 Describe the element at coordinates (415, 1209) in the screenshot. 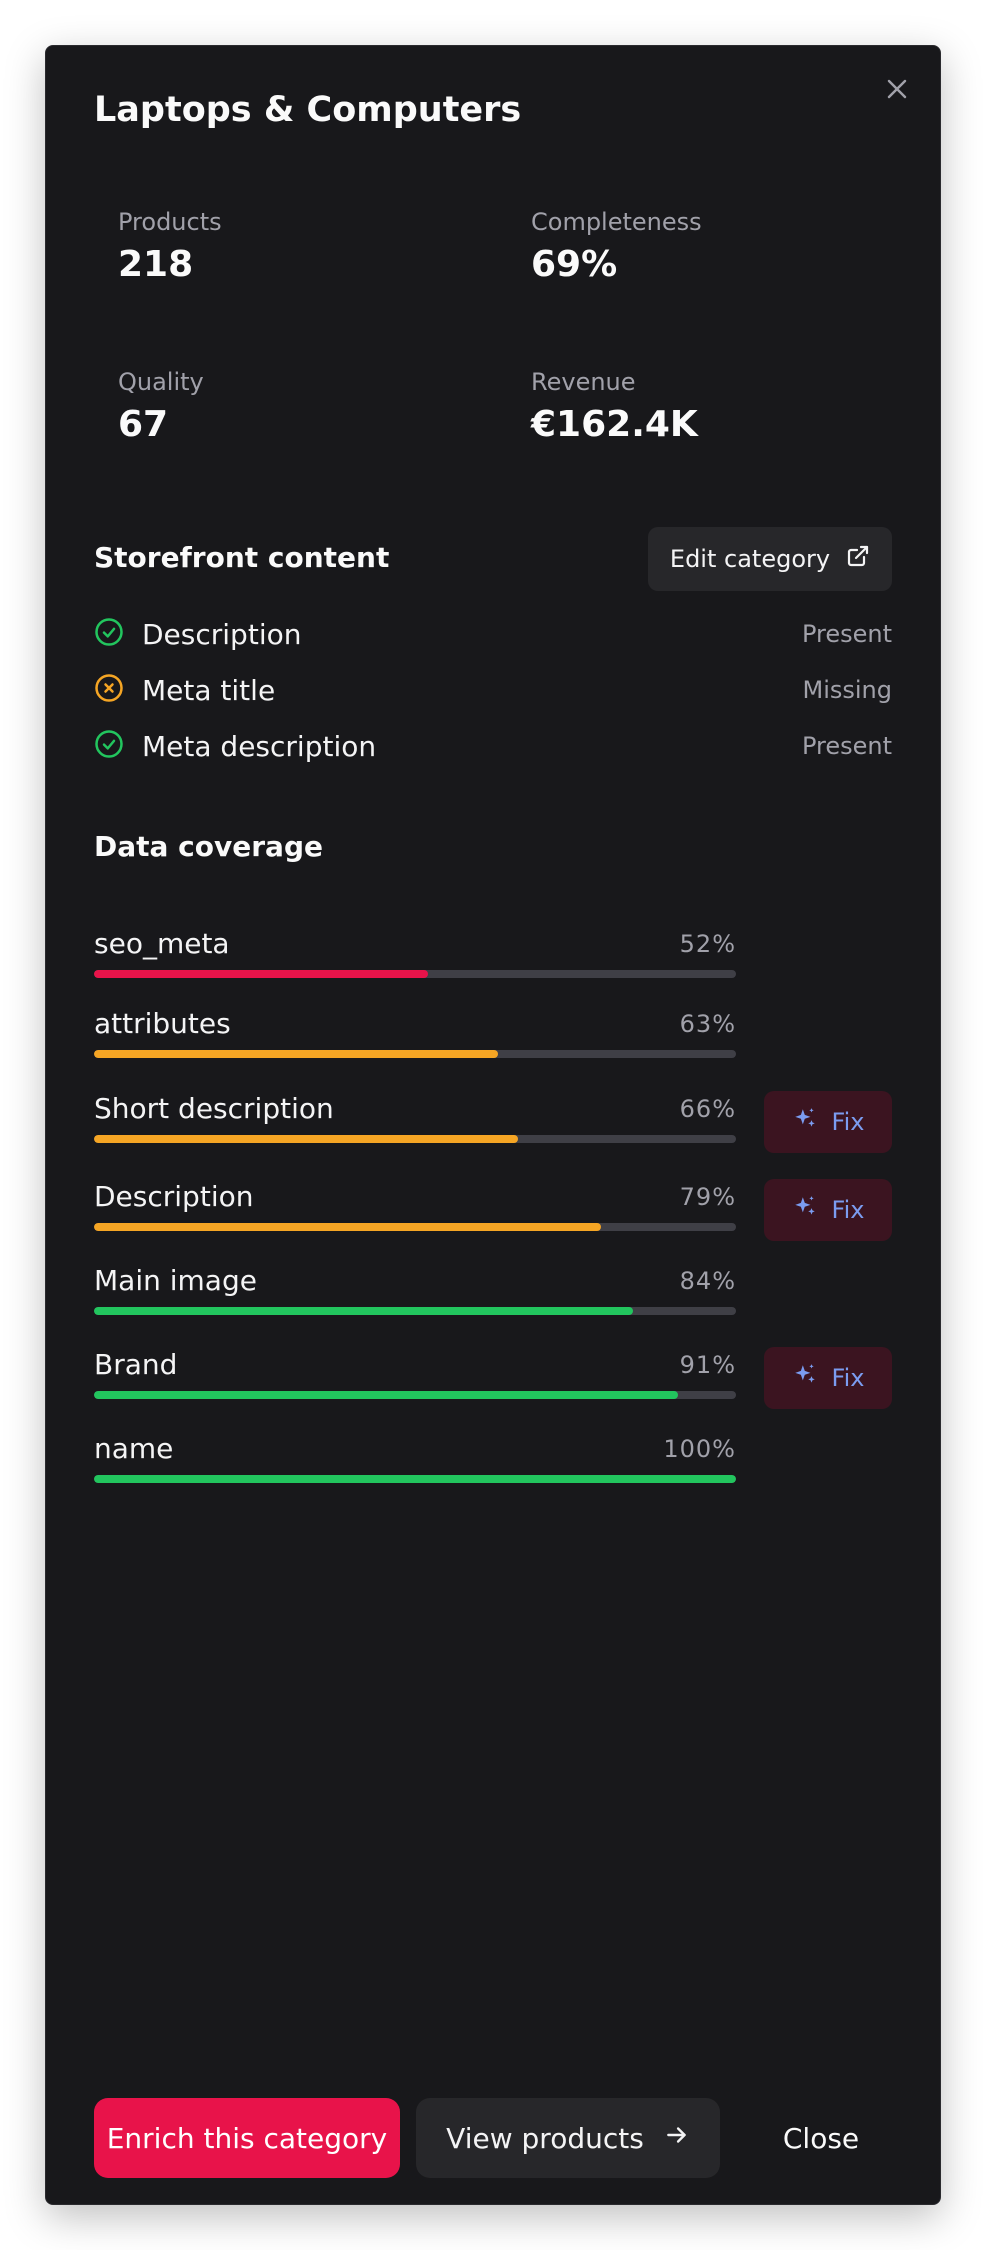

I see `coverage-row: Description 79%` at that location.